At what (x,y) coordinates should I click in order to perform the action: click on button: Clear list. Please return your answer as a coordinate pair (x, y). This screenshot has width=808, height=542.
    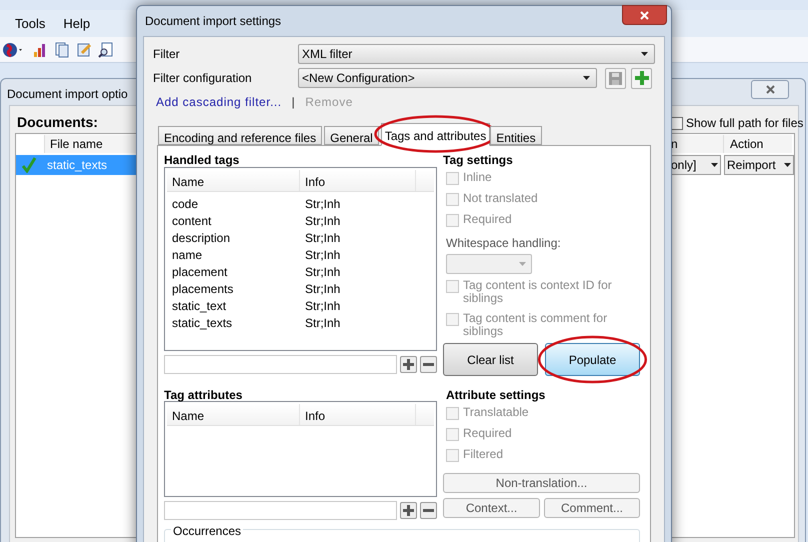
    Looking at the image, I should click on (490, 359).